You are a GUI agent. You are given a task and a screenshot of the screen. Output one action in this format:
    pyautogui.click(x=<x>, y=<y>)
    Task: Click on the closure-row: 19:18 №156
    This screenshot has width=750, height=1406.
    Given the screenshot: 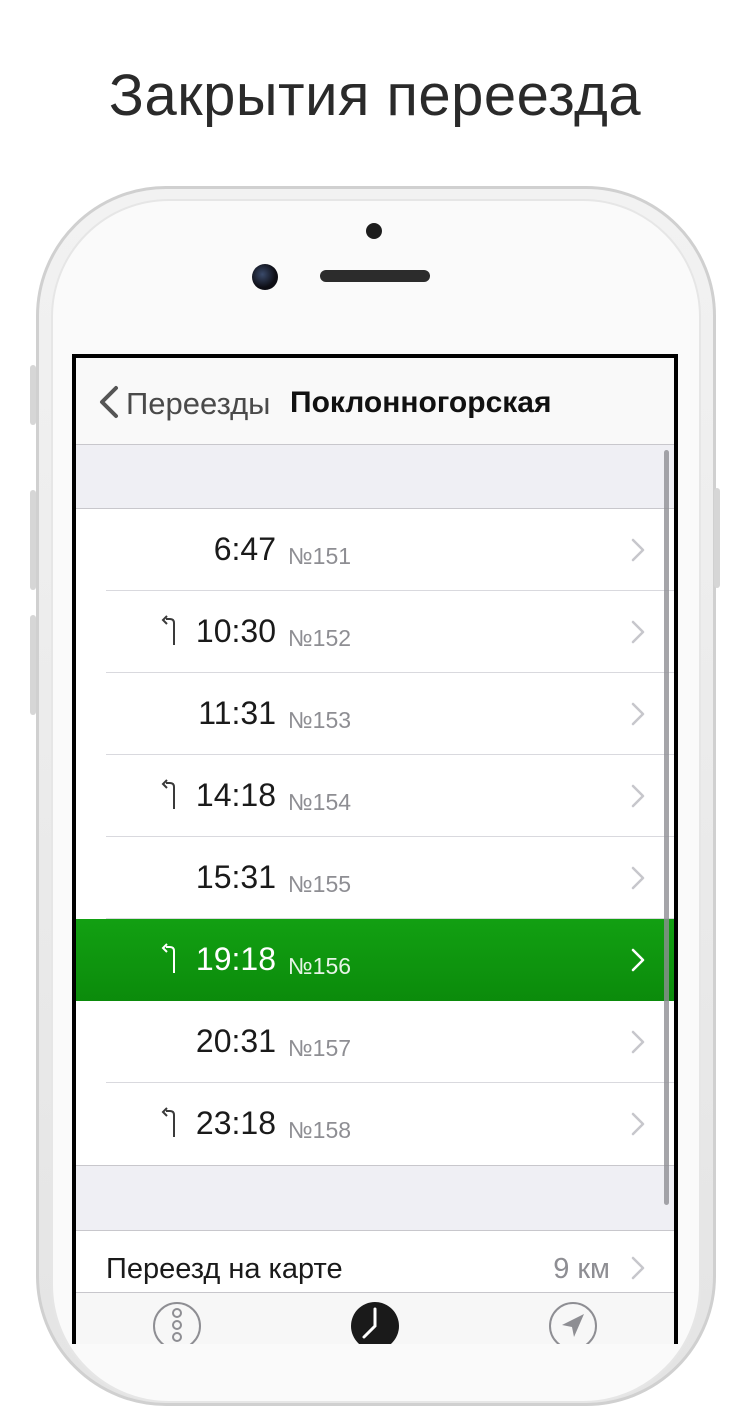 What is the action you would take?
    pyautogui.click(x=375, y=960)
    